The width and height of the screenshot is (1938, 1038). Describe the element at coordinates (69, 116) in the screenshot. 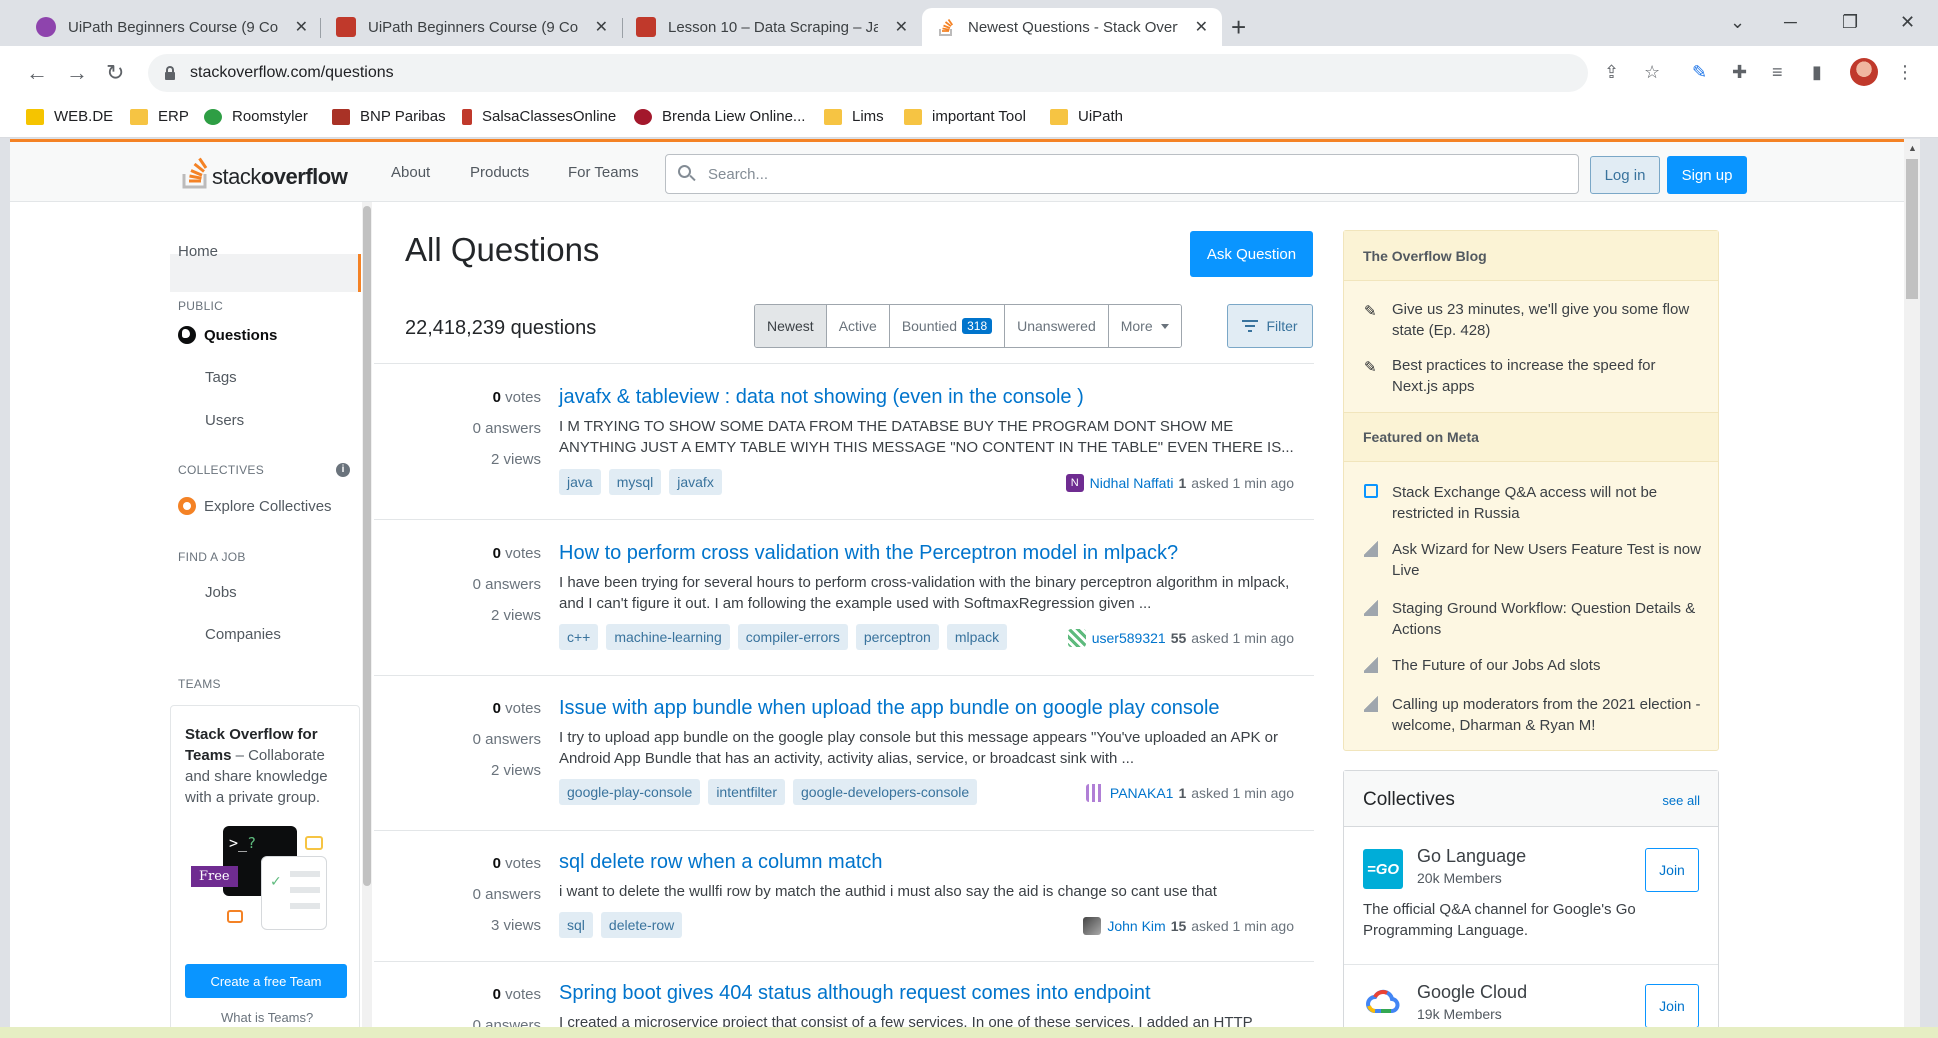

I see `bookmark-item: WEB.DE` at that location.